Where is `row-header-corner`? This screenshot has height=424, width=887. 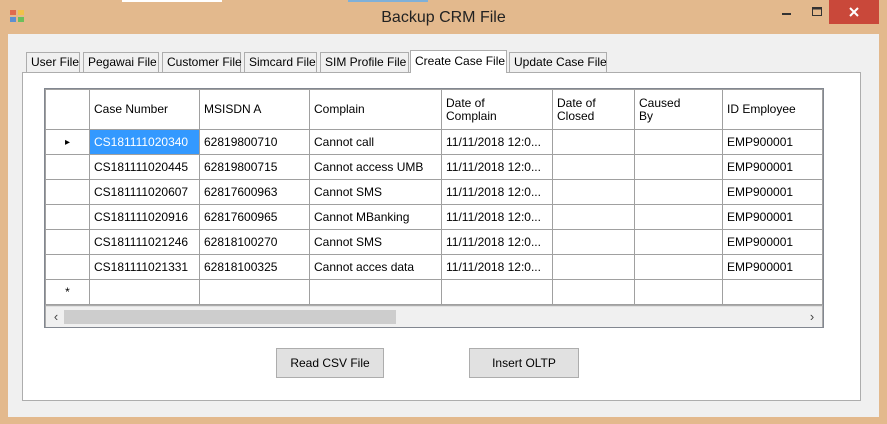
row-header-corner is located at coordinates (67, 109).